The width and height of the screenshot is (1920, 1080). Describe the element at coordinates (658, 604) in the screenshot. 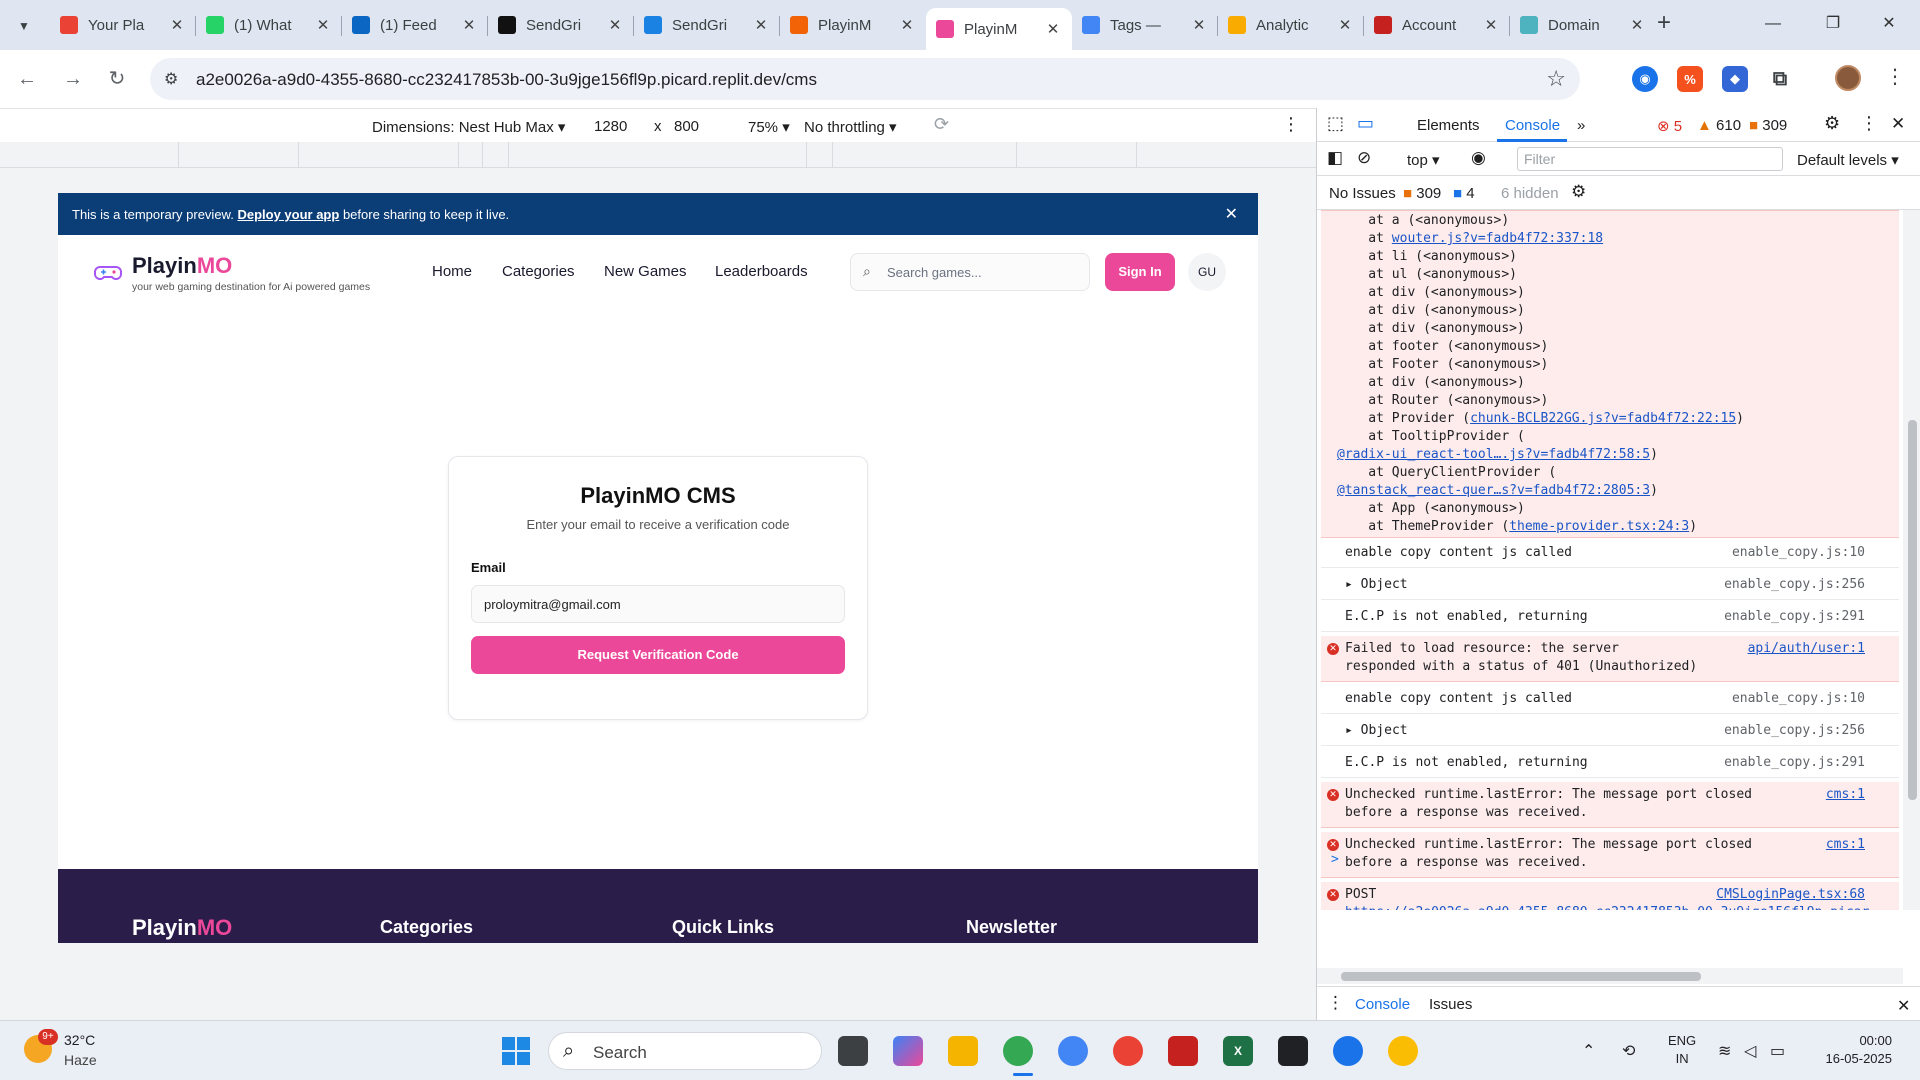

I see `email-field: proloymitra@gmail.com` at that location.